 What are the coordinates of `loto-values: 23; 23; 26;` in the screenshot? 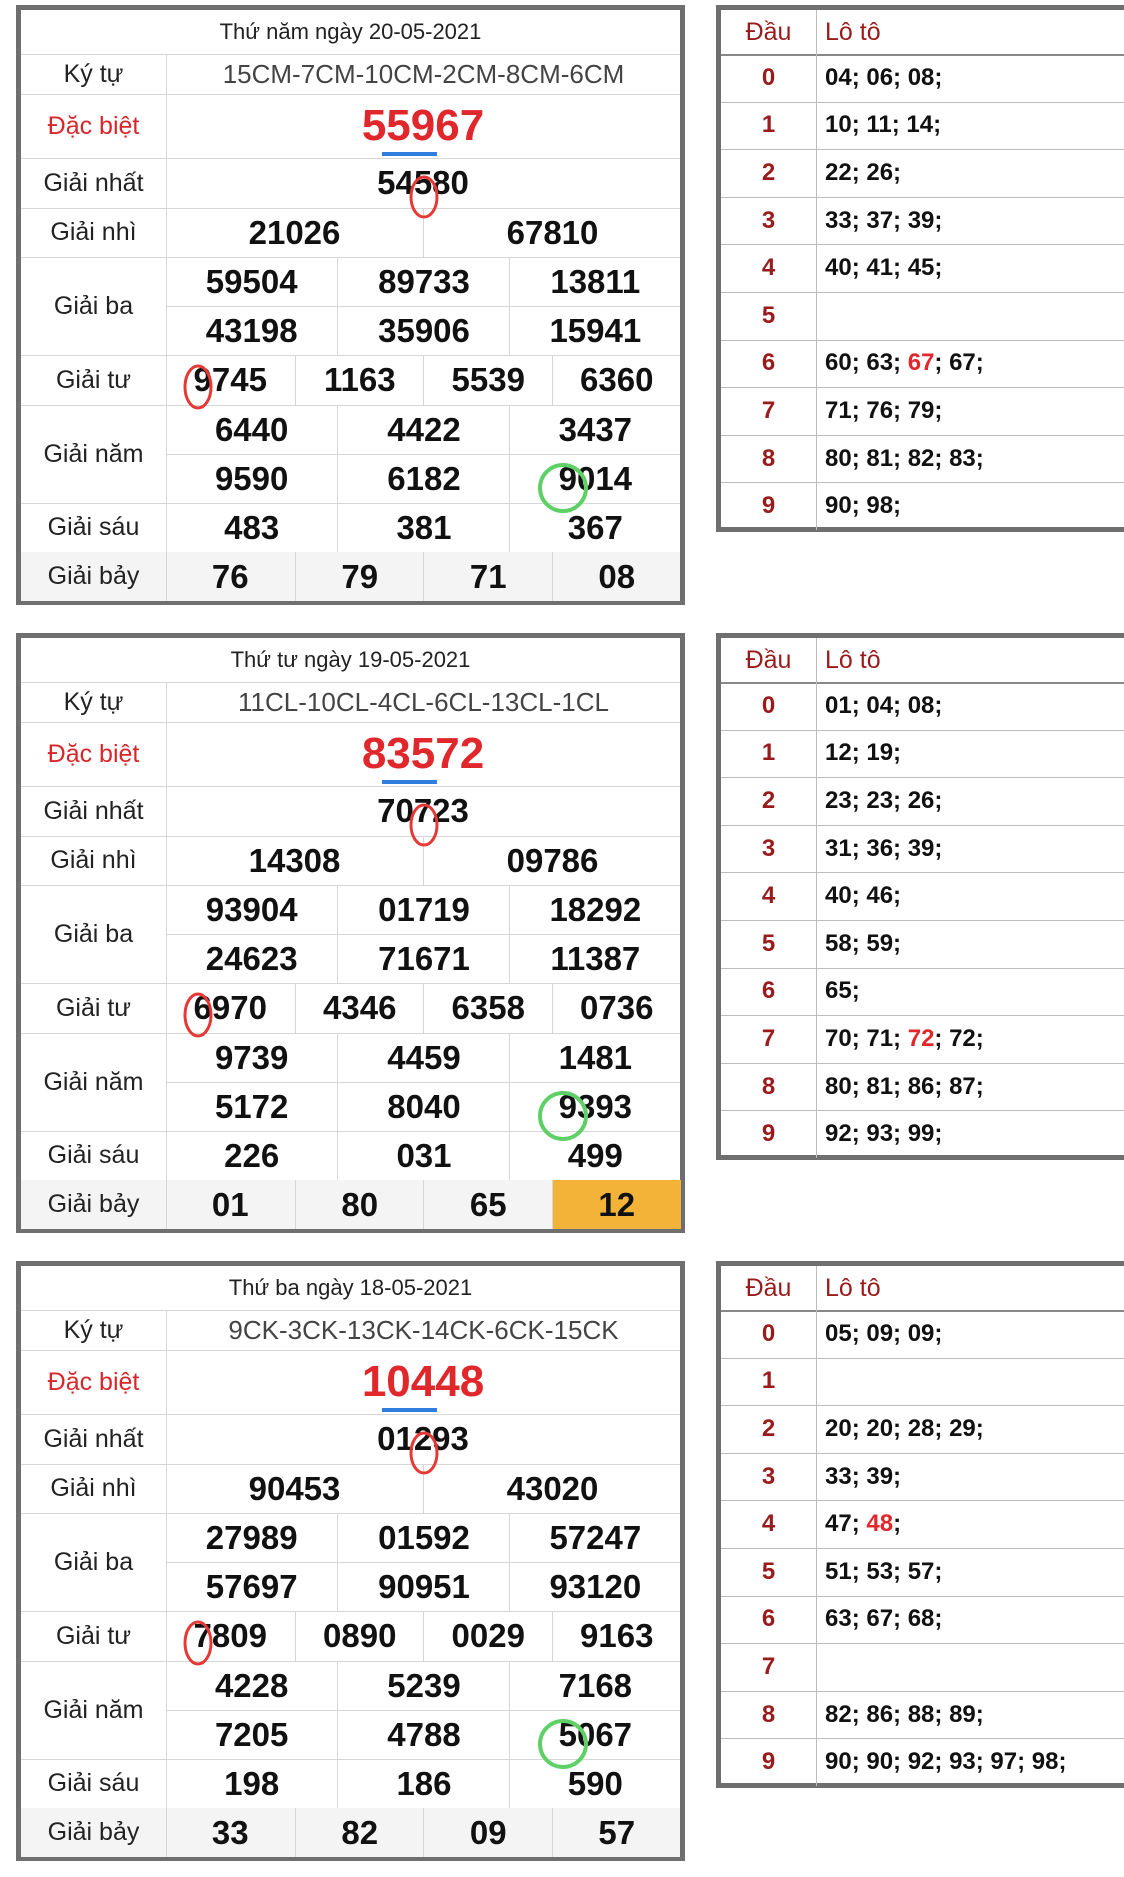 It's located at (884, 800).